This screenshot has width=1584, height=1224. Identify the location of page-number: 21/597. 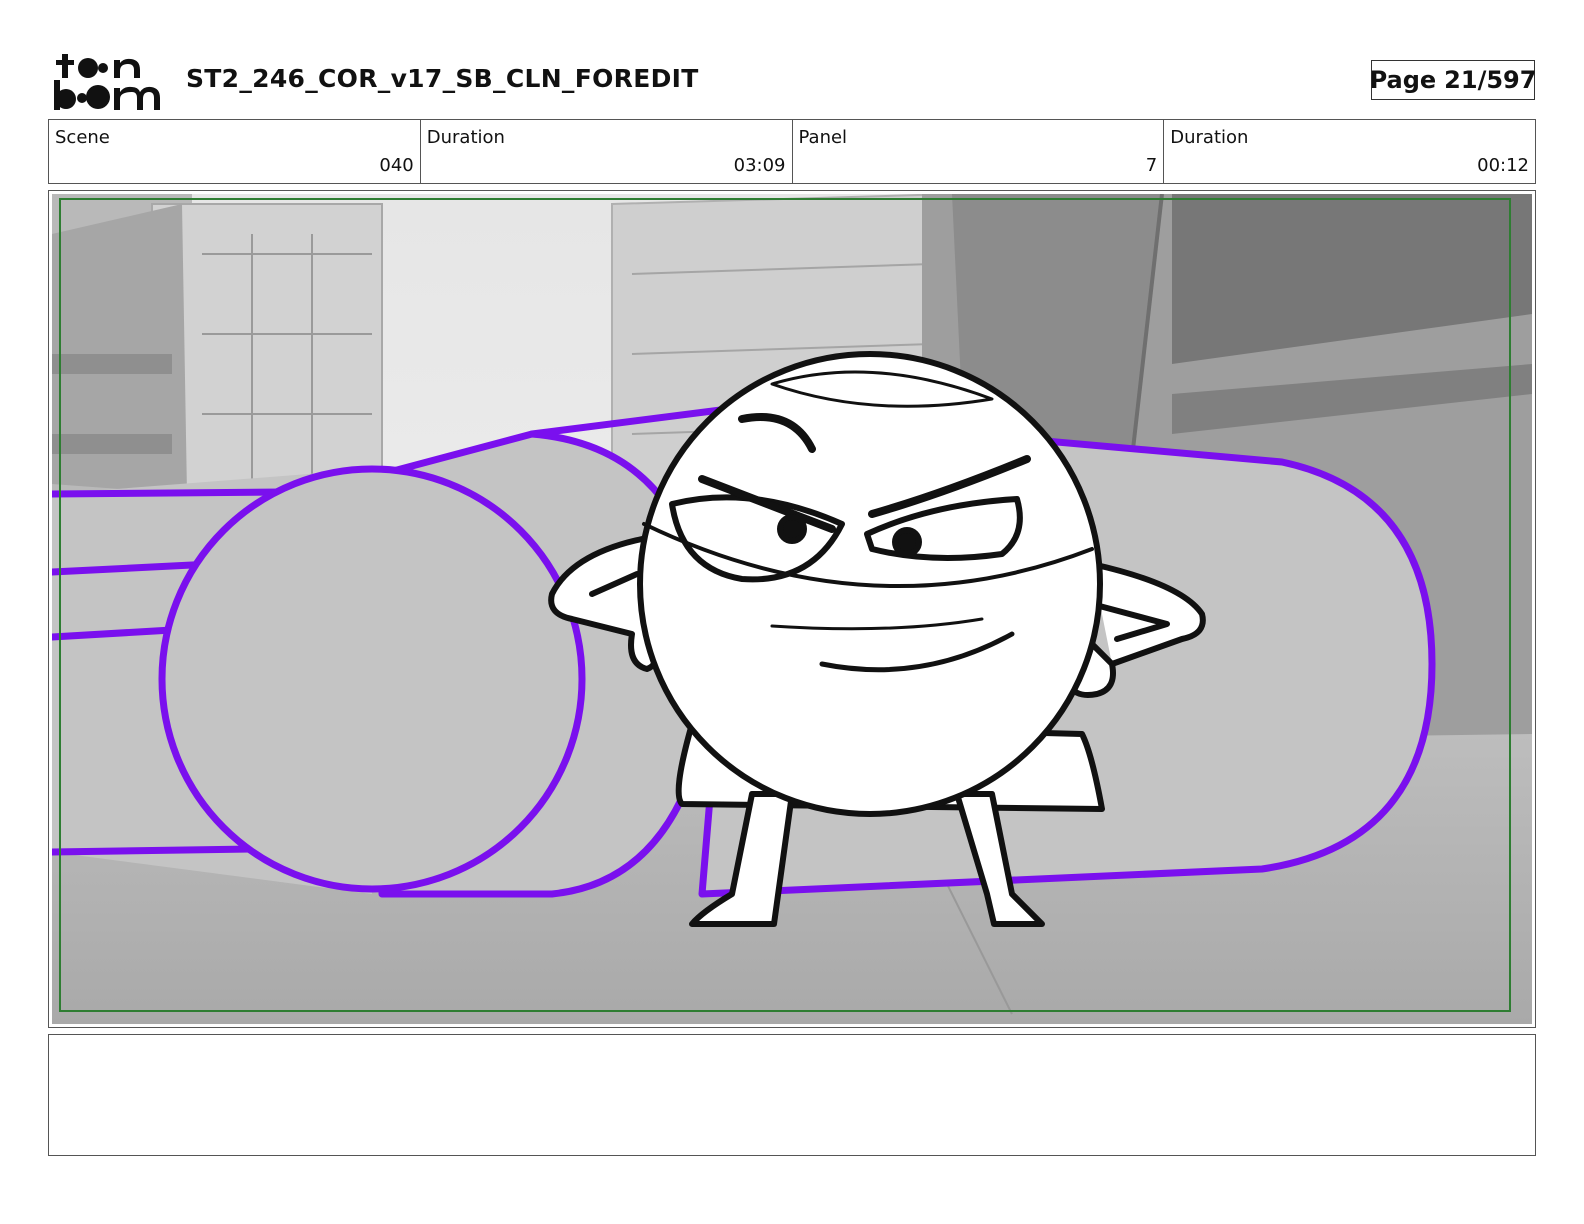
(1490, 80).